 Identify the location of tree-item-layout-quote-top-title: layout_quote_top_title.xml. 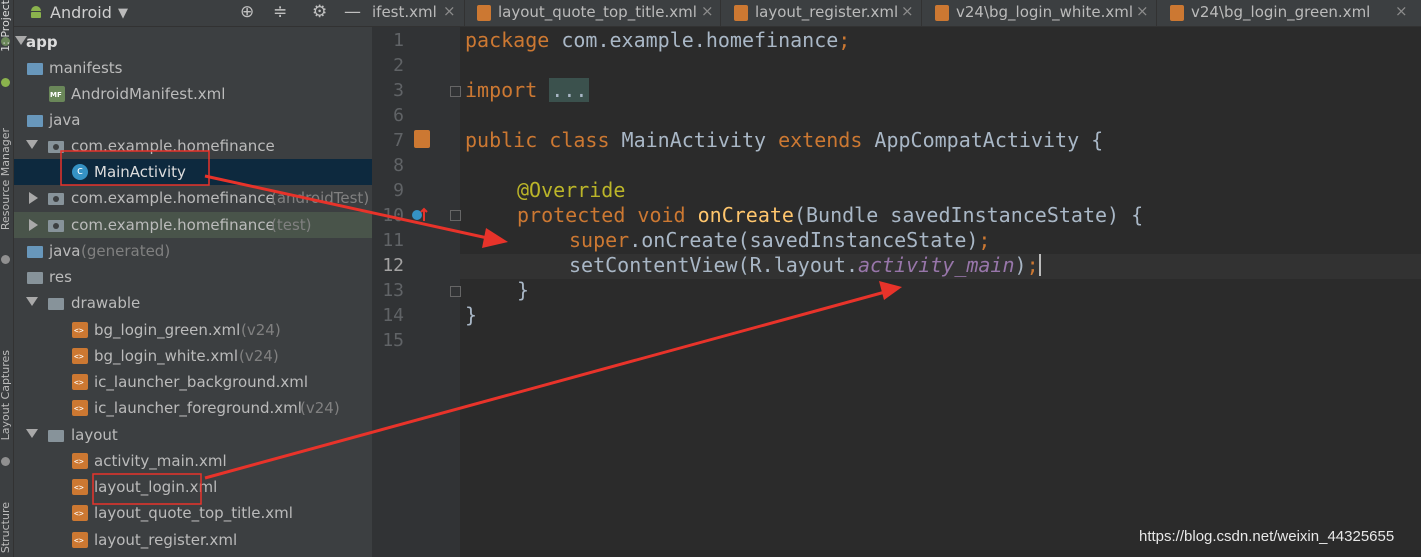
(193, 513).